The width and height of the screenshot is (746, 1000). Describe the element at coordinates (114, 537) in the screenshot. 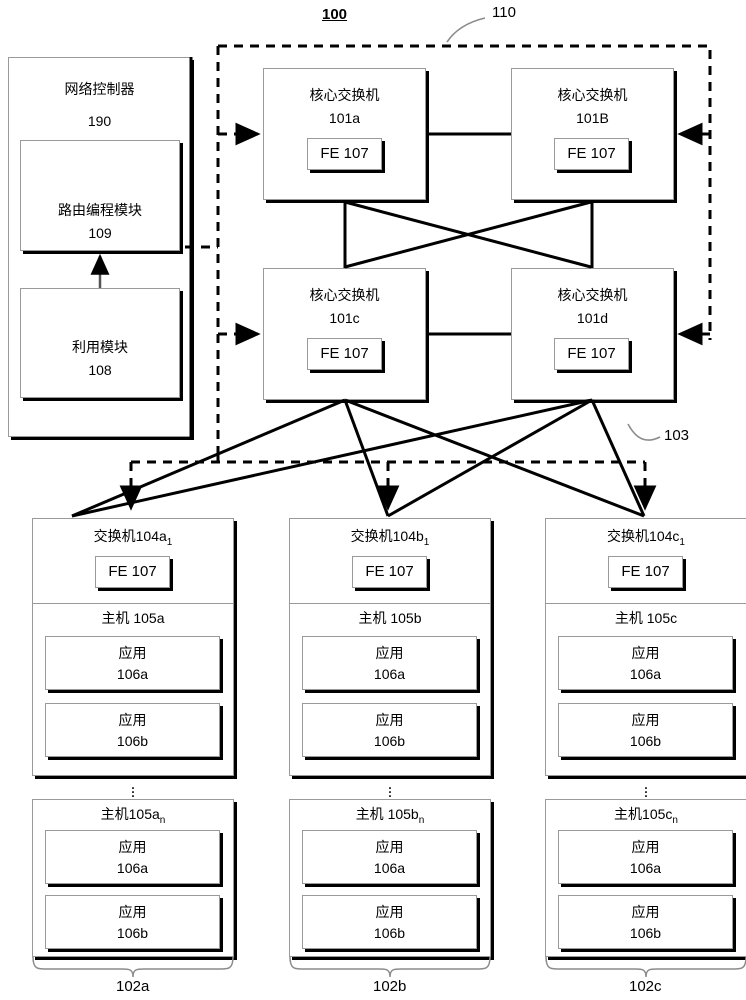

I see `rack-a-switch-title: 交换机` at that location.